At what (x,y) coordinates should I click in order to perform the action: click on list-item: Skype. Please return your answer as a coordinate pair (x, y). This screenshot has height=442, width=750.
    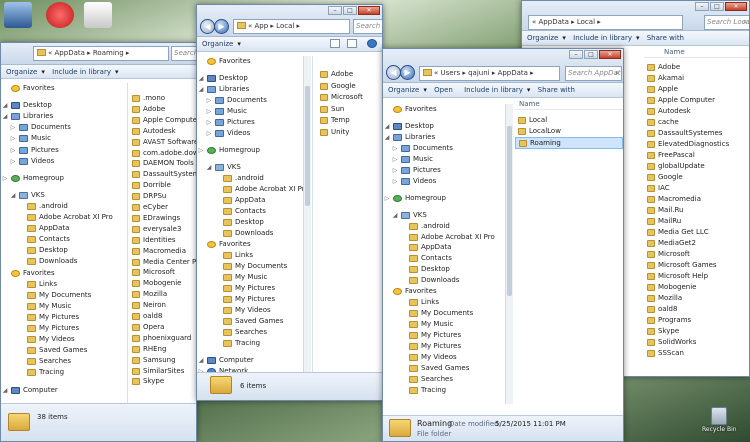
    Looking at the image, I should click on (162, 381).